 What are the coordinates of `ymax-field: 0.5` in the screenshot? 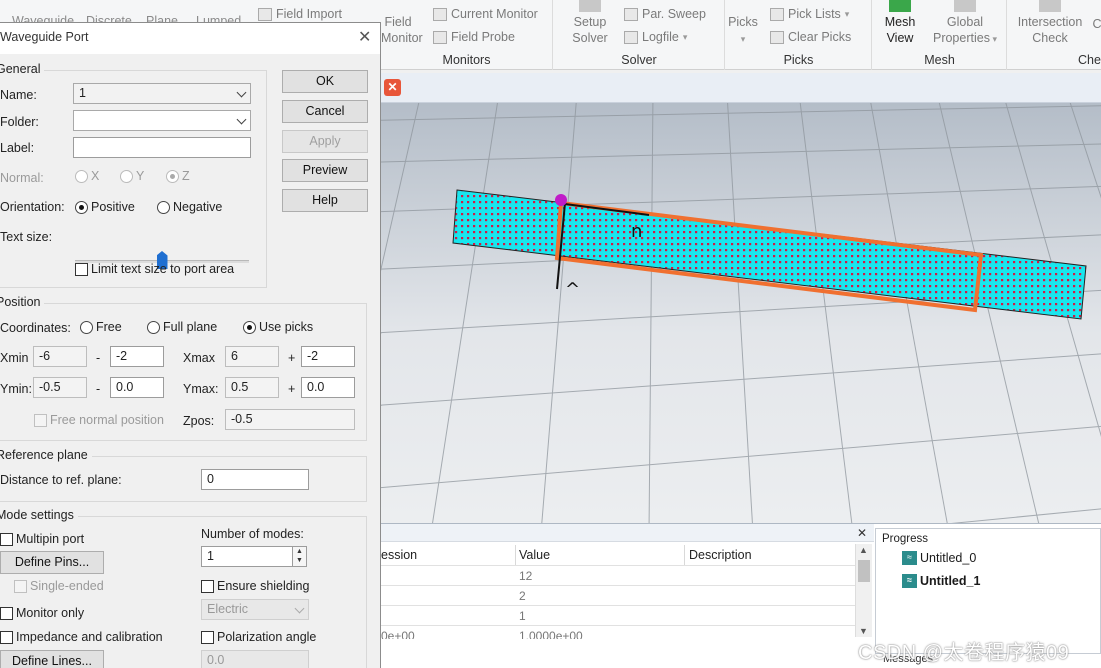 It's located at (252, 387).